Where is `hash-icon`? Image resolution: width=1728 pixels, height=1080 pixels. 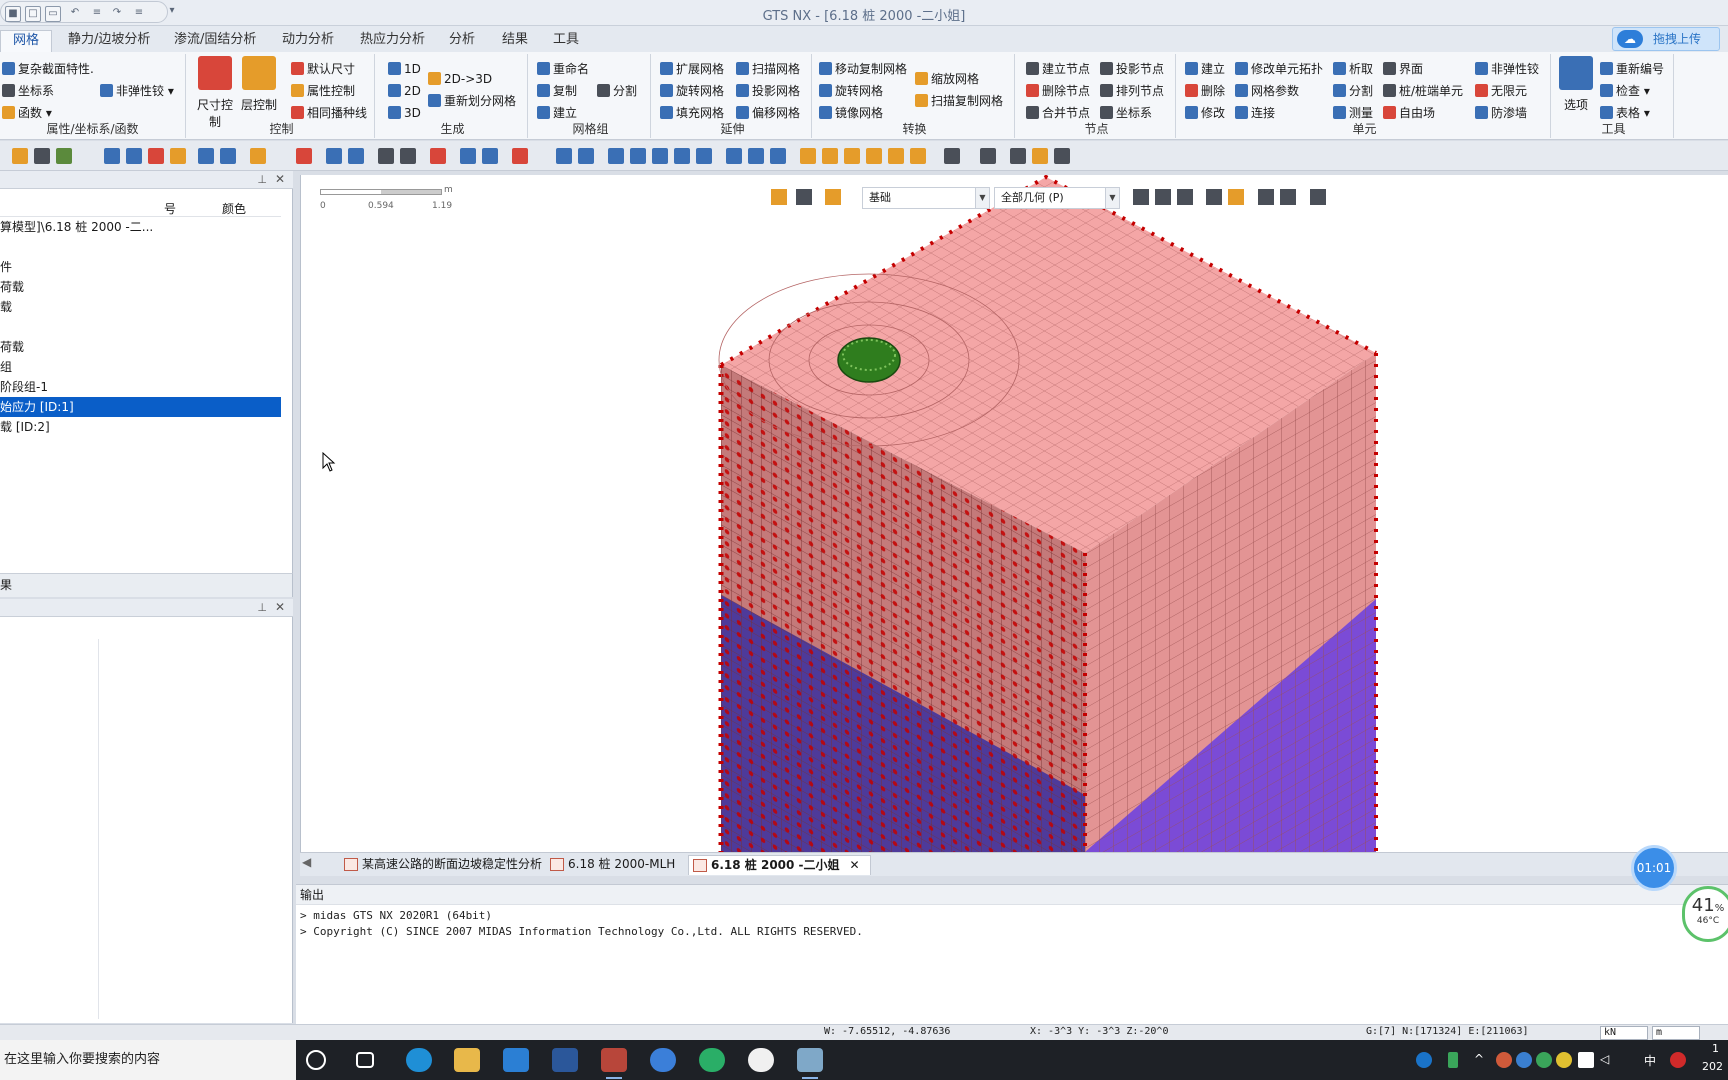
hash-icon is located at coordinates (258, 156).